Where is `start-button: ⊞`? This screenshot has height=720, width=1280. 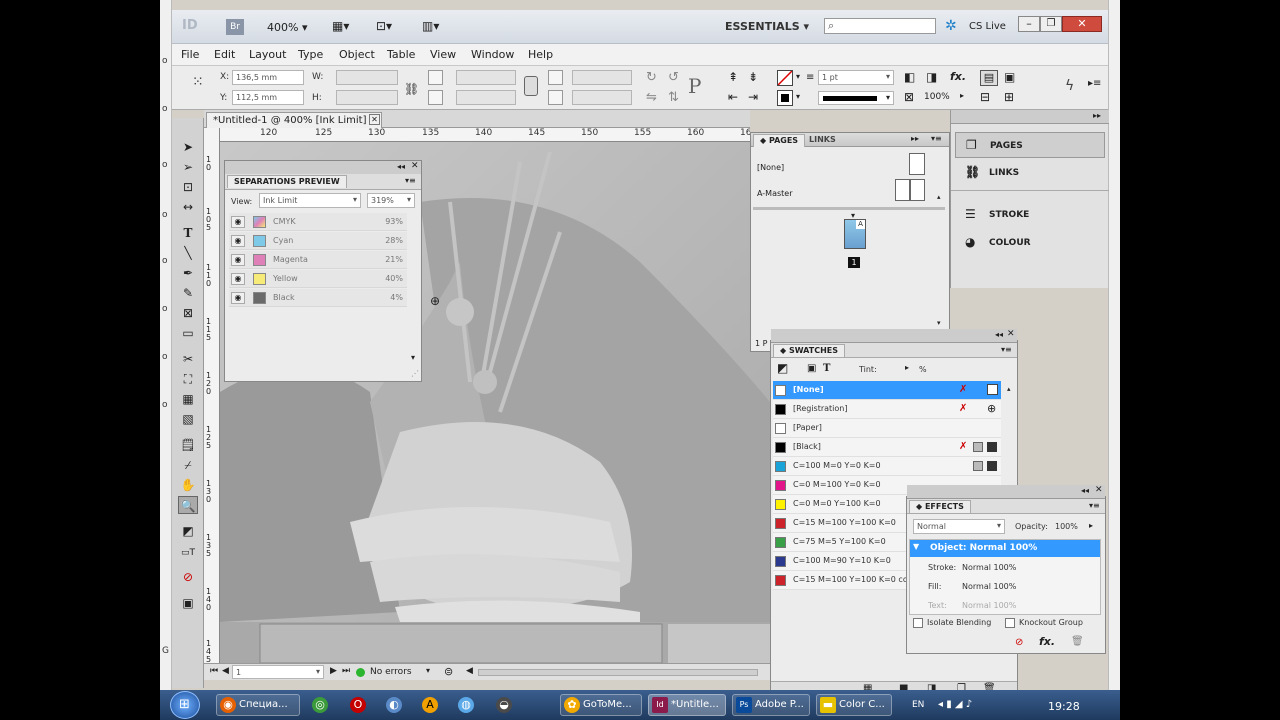 start-button: ⊞ is located at coordinates (185, 705).